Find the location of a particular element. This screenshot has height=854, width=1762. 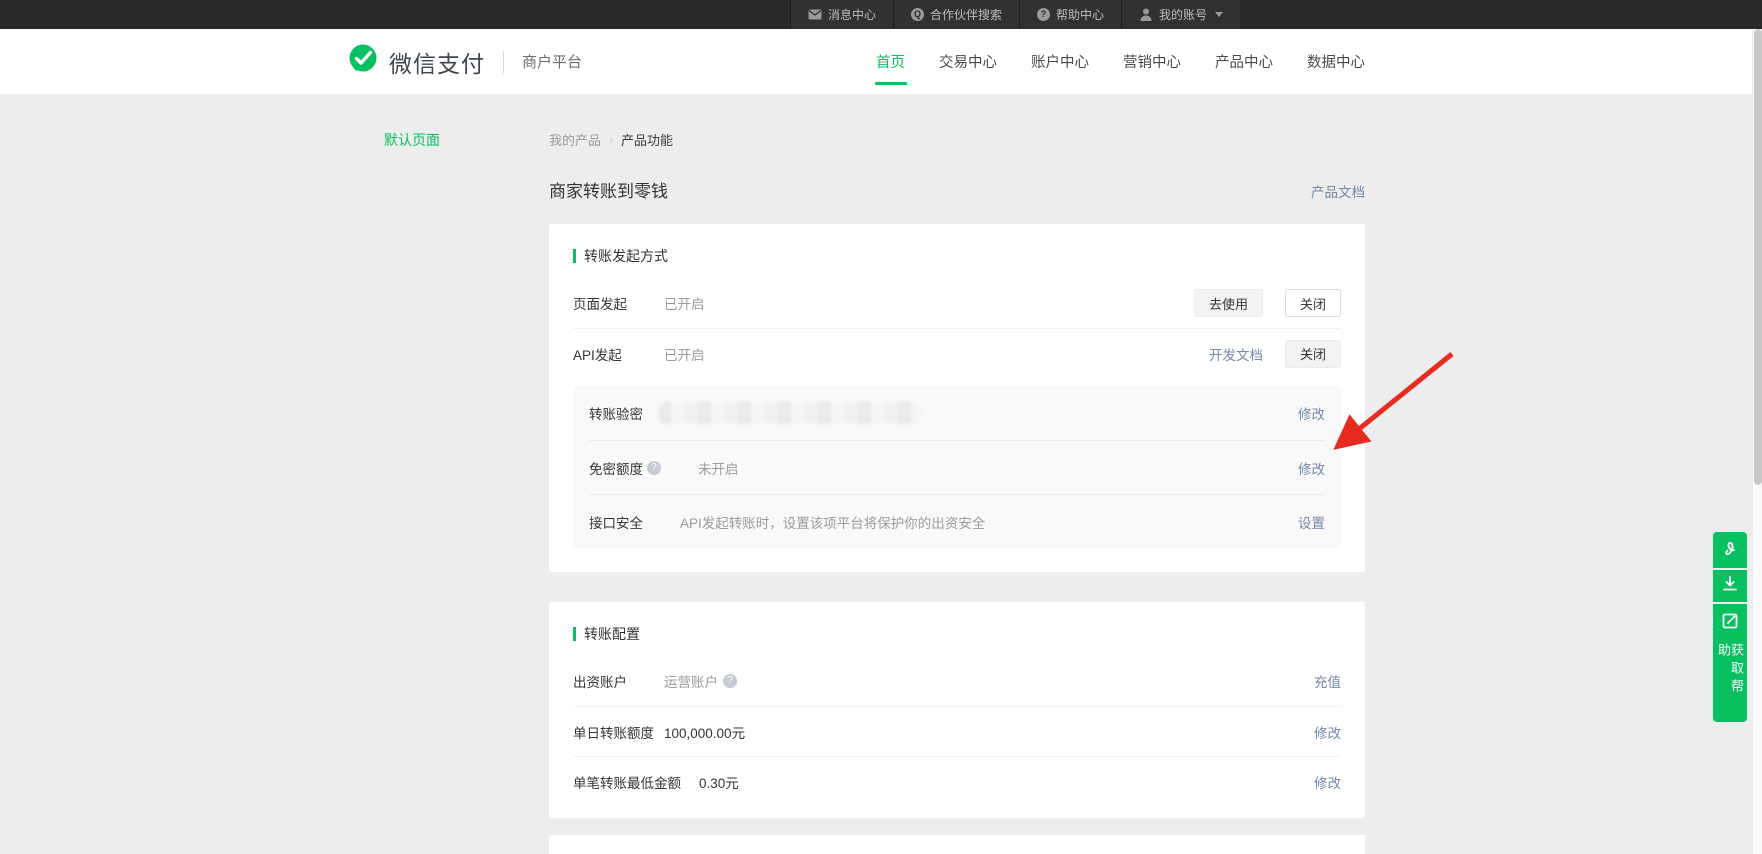

nav-product-center: 产品中心 is located at coordinates (1244, 61).